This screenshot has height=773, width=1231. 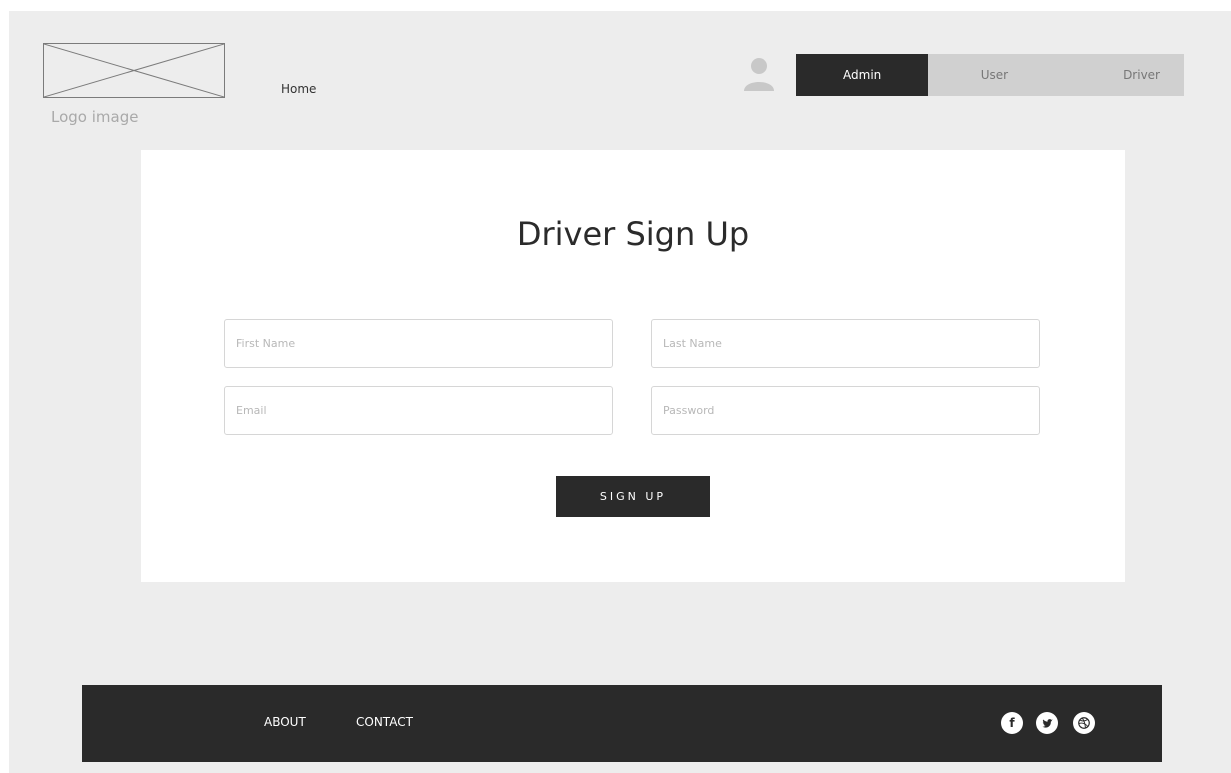 What do you see at coordinates (384, 722) in the screenshot?
I see `footer-link-contact: CONTACT` at bounding box center [384, 722].